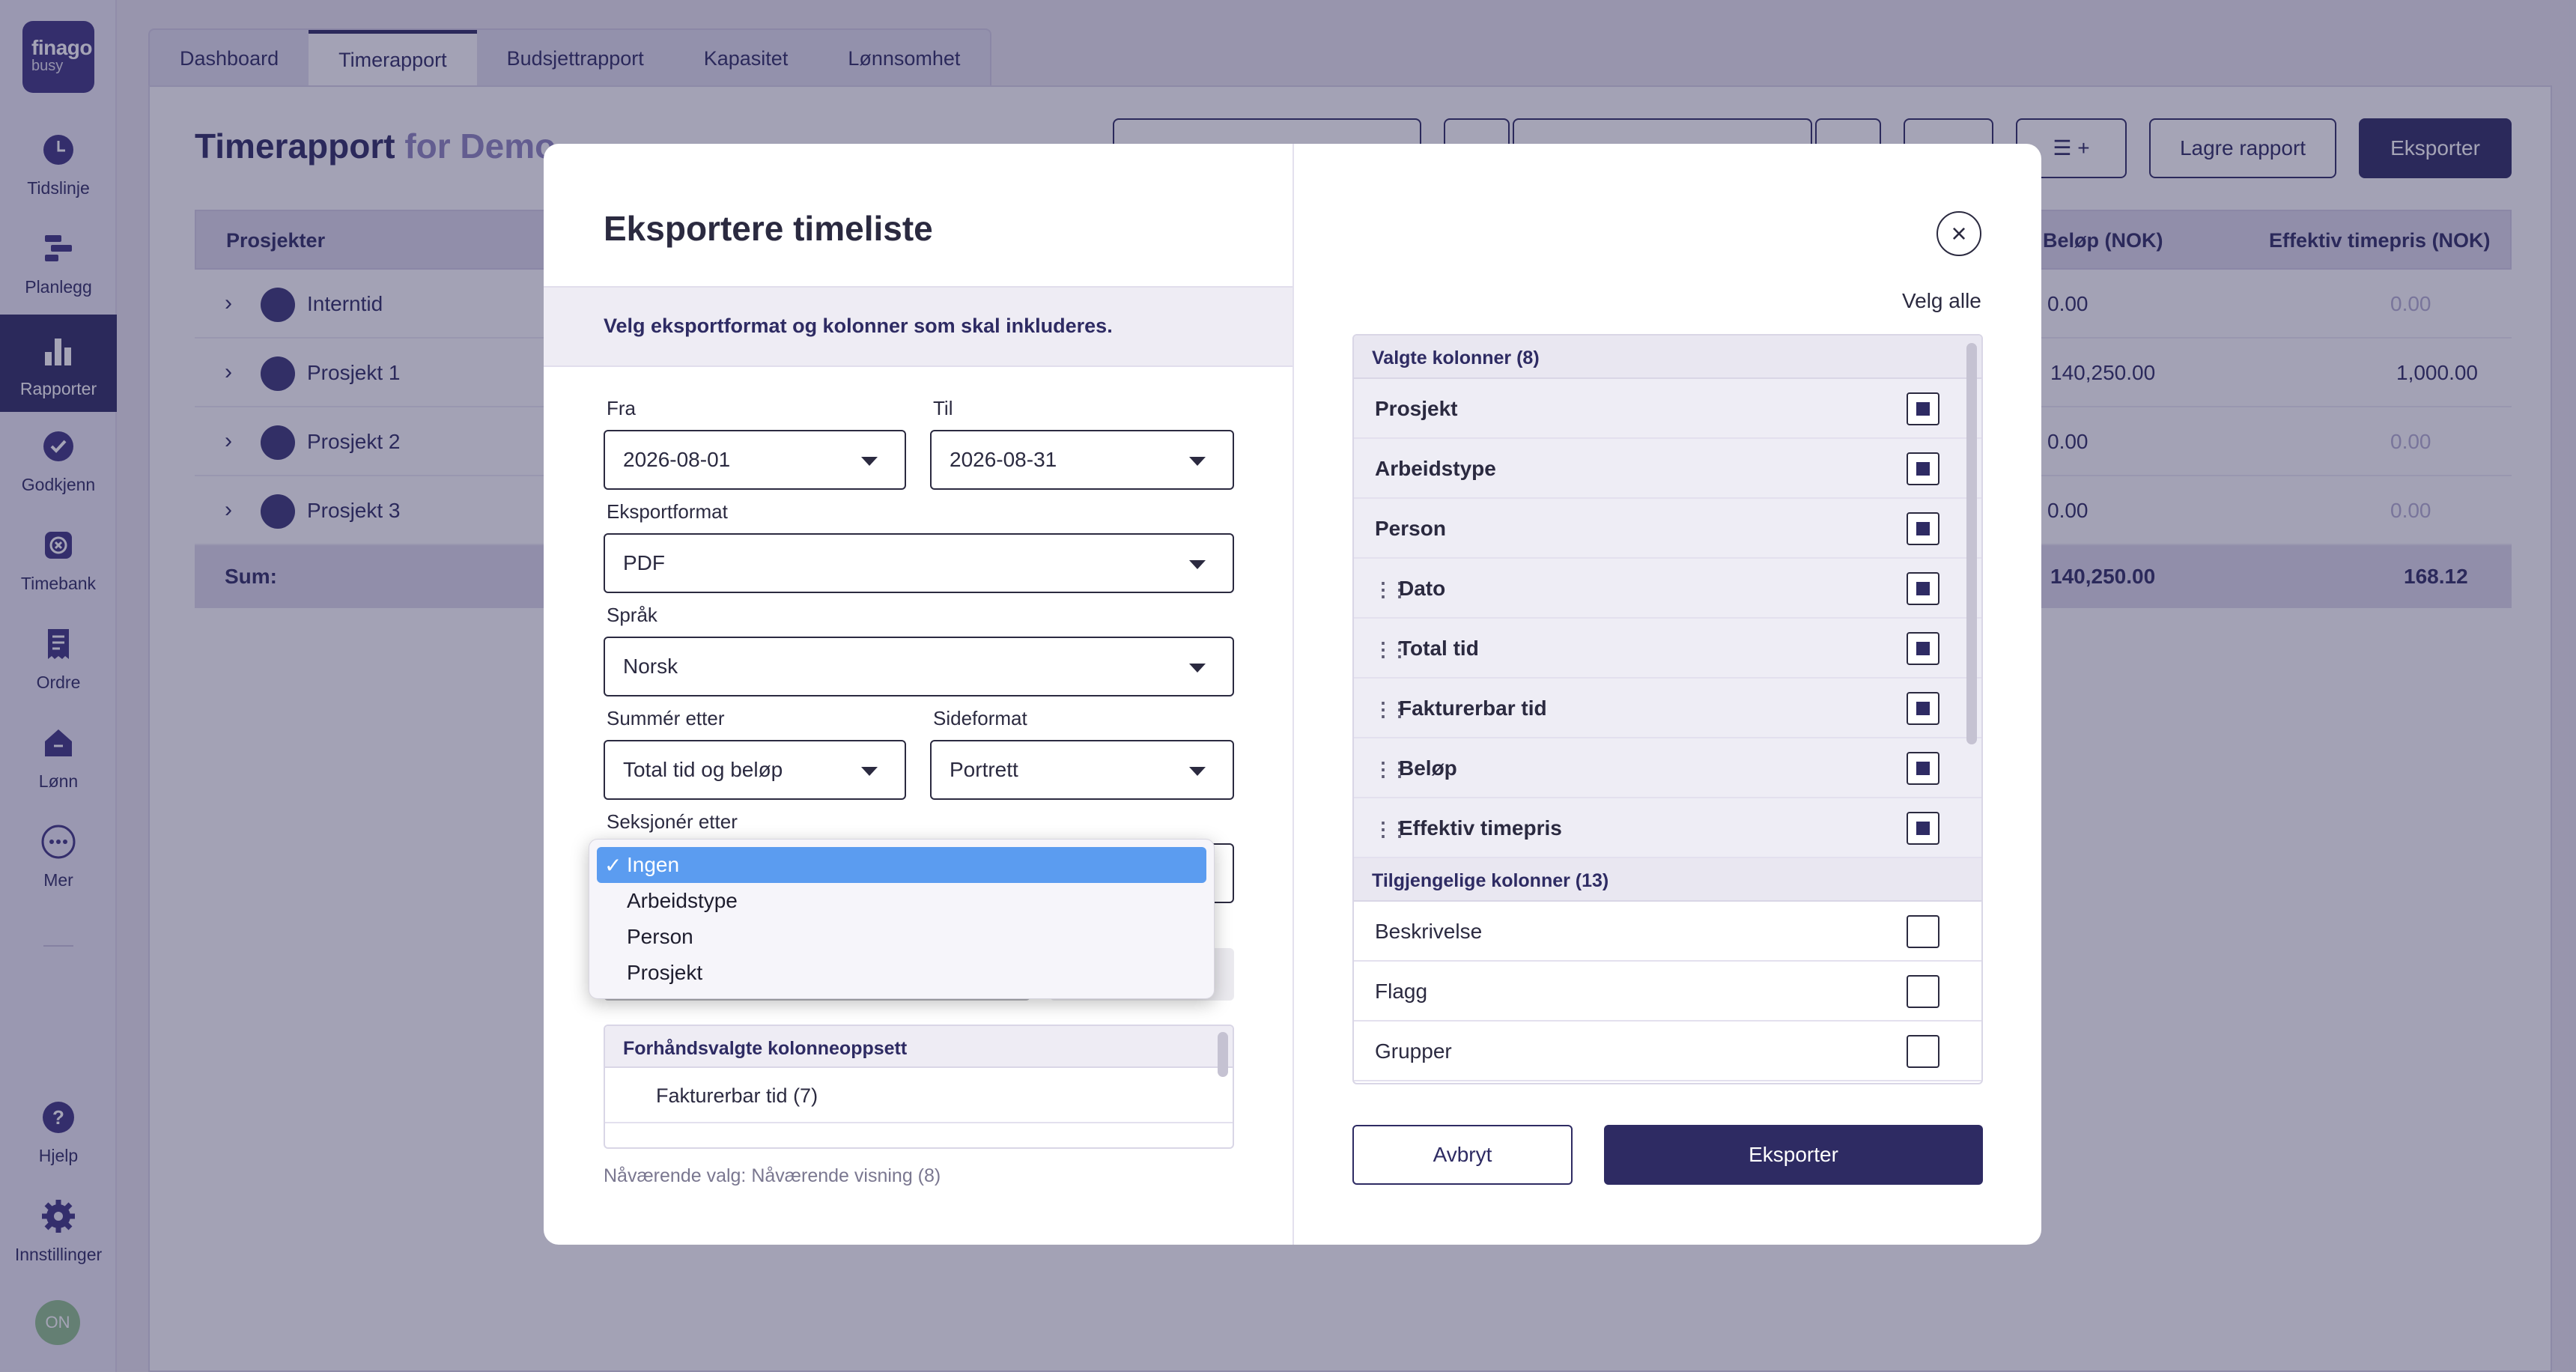 The width and height of the screenshot is (2576, 1372). Describe the element at coordinates (613, 866) in the screenshot. I see `checkmark-icon: ✓` at that location.